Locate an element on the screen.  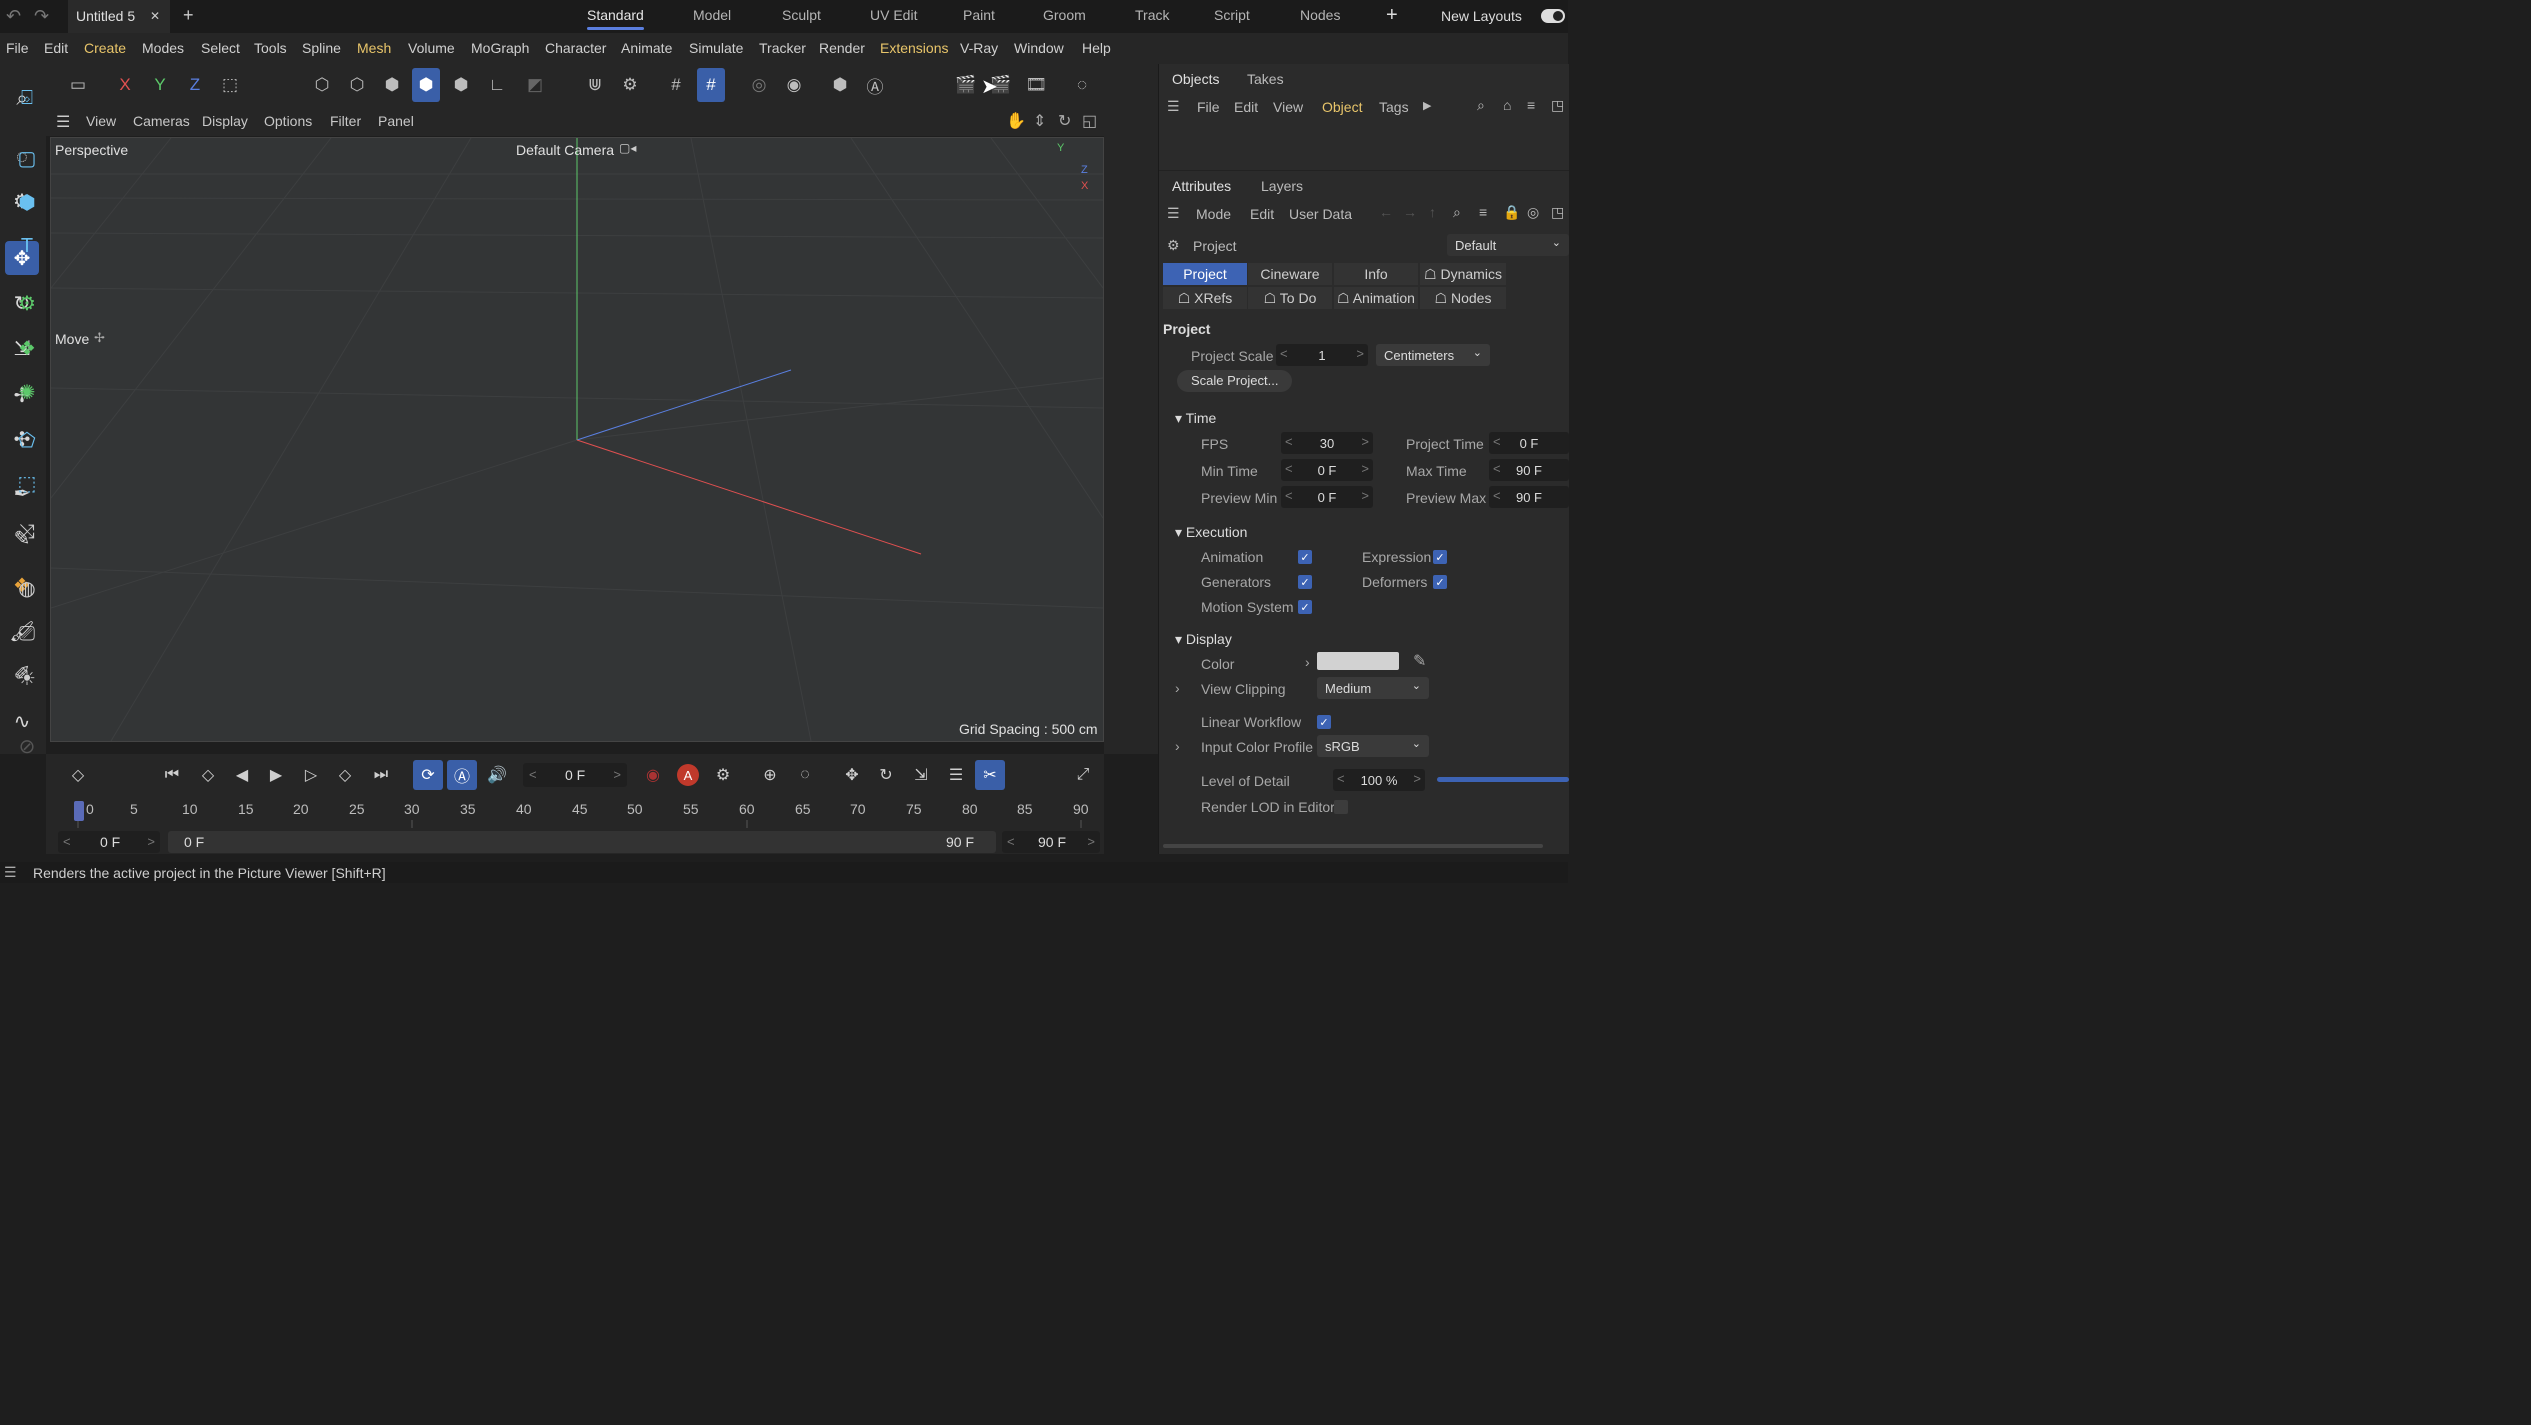
layout-paint: Paint is located at coordinates (979, 15).